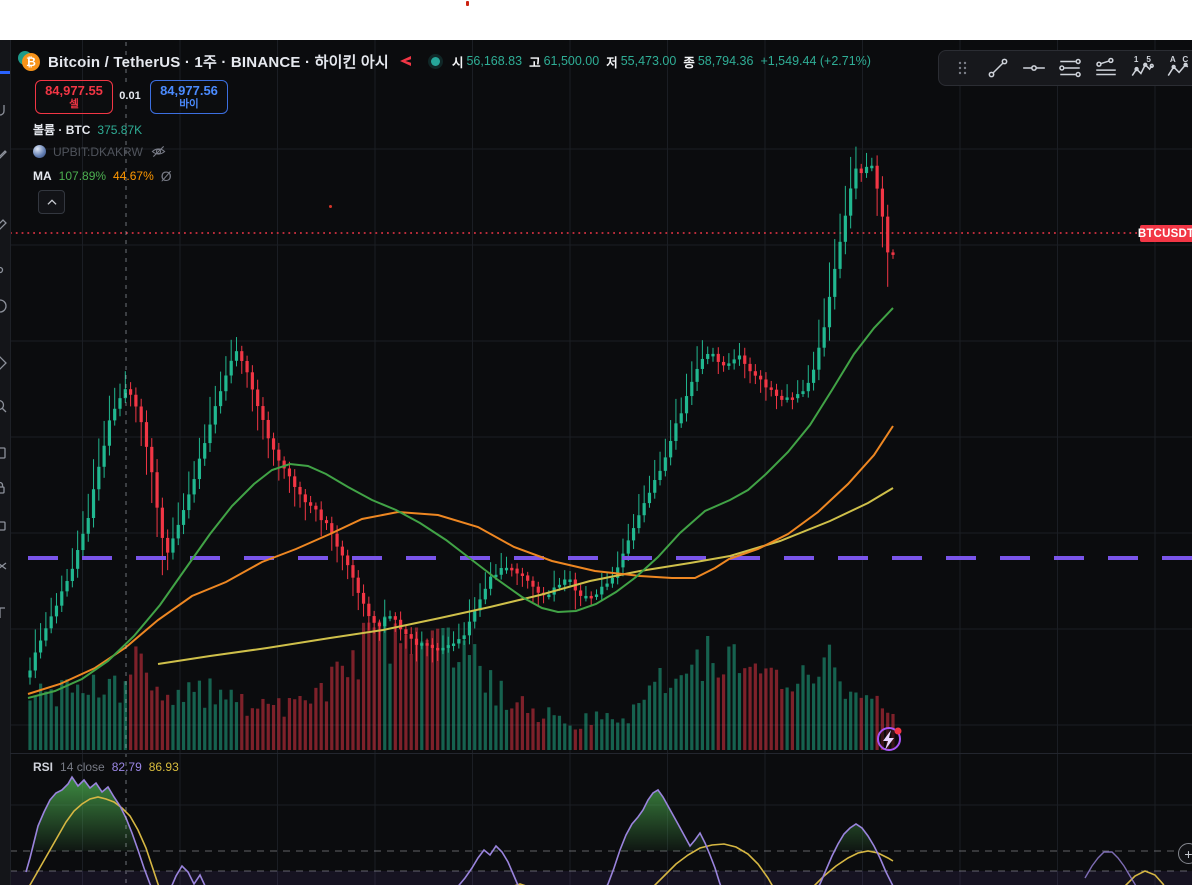 The image size is (1192, 885). What do you see at coordinates (330, 206) in the screenshot?
I see `cursor-artifact-dot` at bounding box center [330, 206].